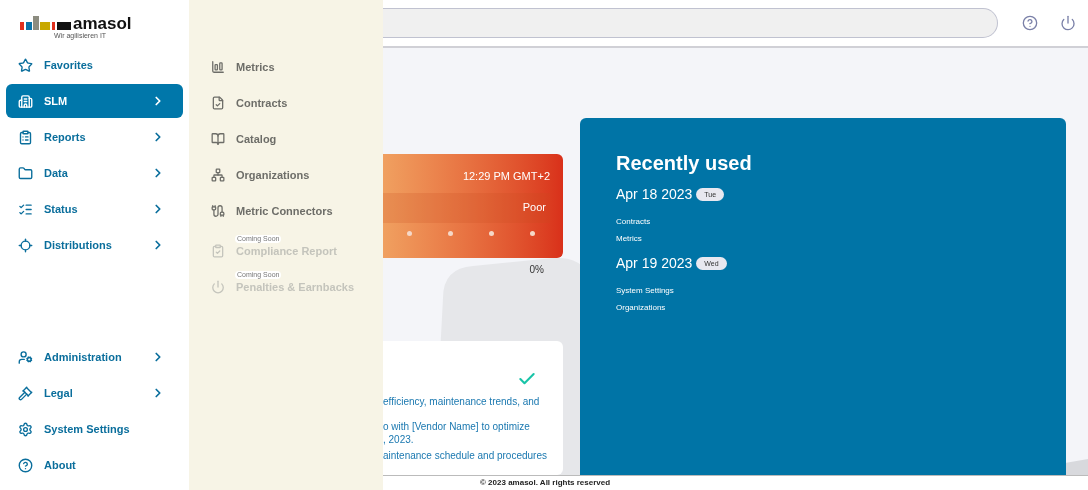 The image size is (1088, 490). I want to click on sidebar-item-label: About, so click(60, 465).